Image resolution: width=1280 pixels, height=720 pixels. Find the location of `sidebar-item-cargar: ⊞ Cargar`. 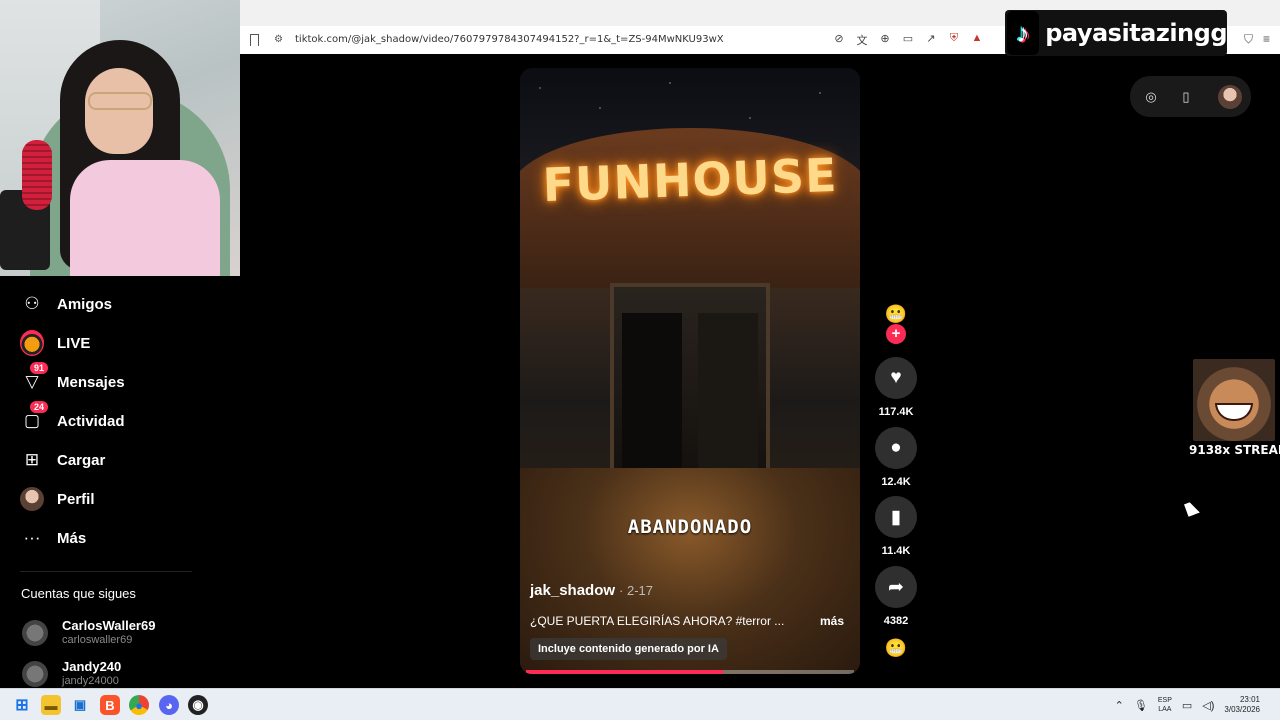

sidebar-item-cargar: ⊞ Cargar is located at coordinates (62, 460).